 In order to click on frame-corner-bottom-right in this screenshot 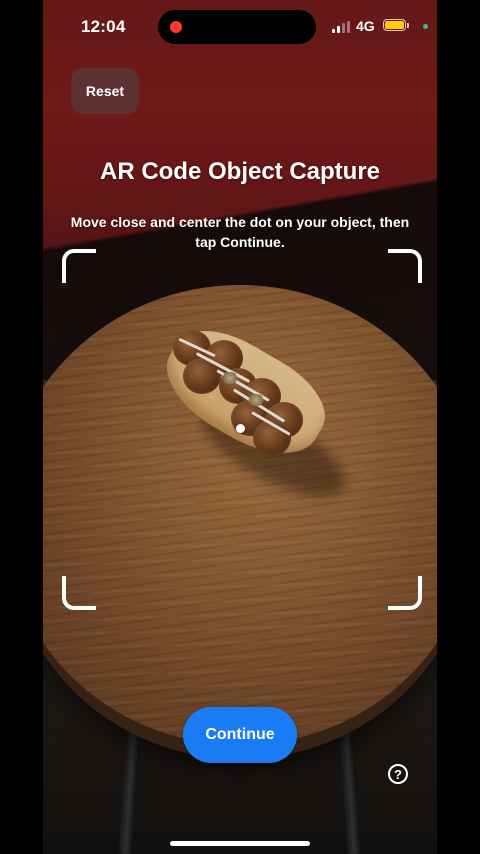, I will do `click(405, 593)`.